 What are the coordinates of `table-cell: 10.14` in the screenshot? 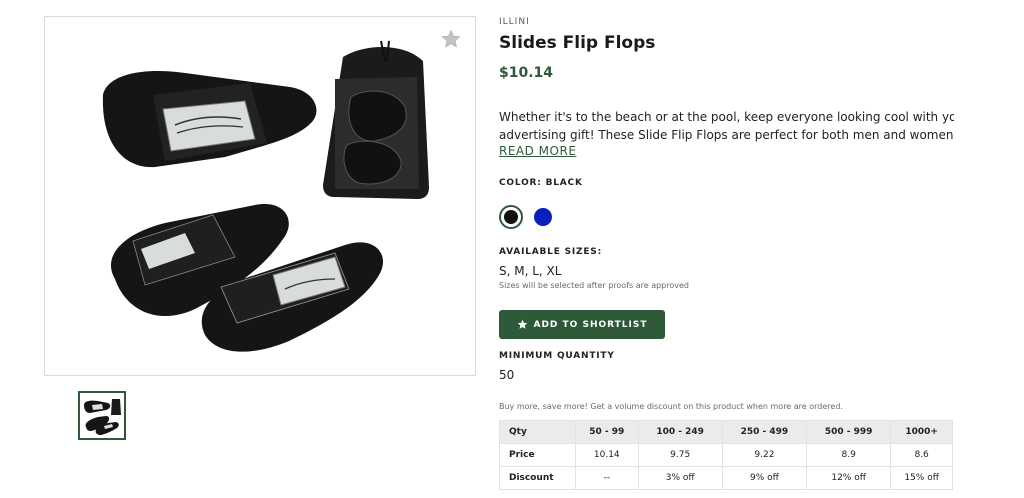 It's located at (607, 455).